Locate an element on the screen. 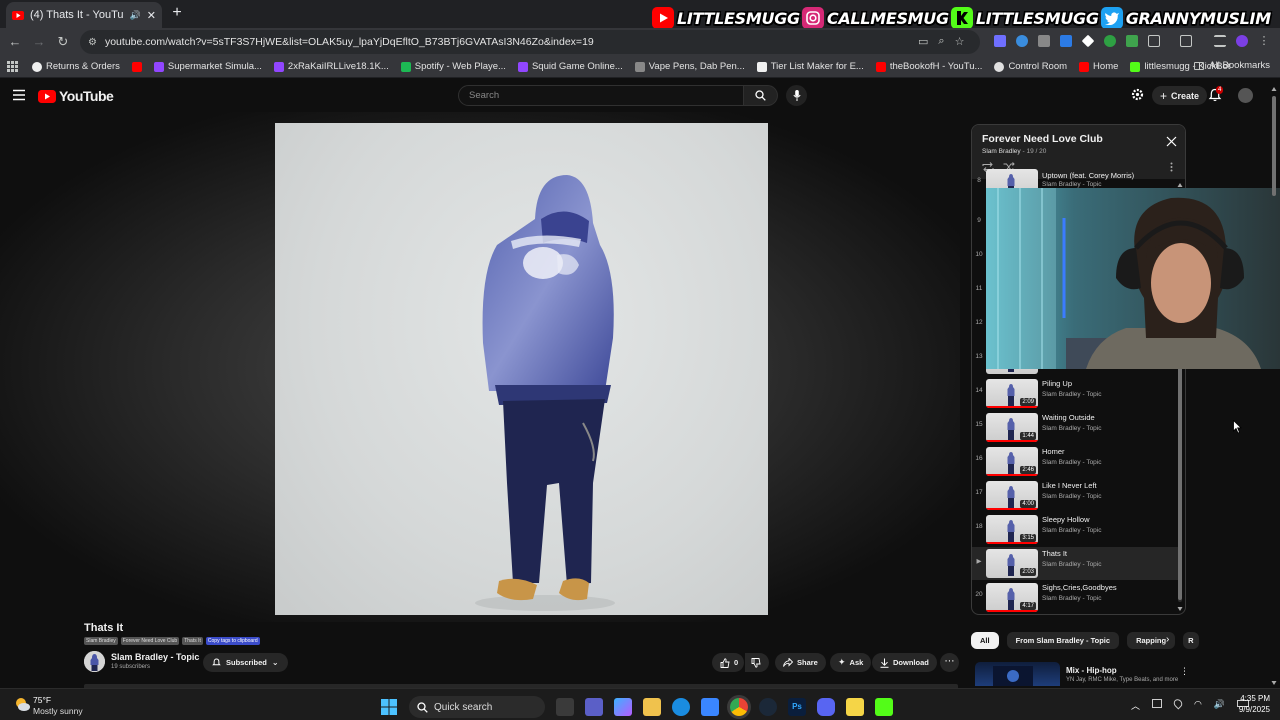 The width and height of the screenshot is (1280, 720). playlist-item-title: Like I Never Left is located at coordinates (1069, 485).